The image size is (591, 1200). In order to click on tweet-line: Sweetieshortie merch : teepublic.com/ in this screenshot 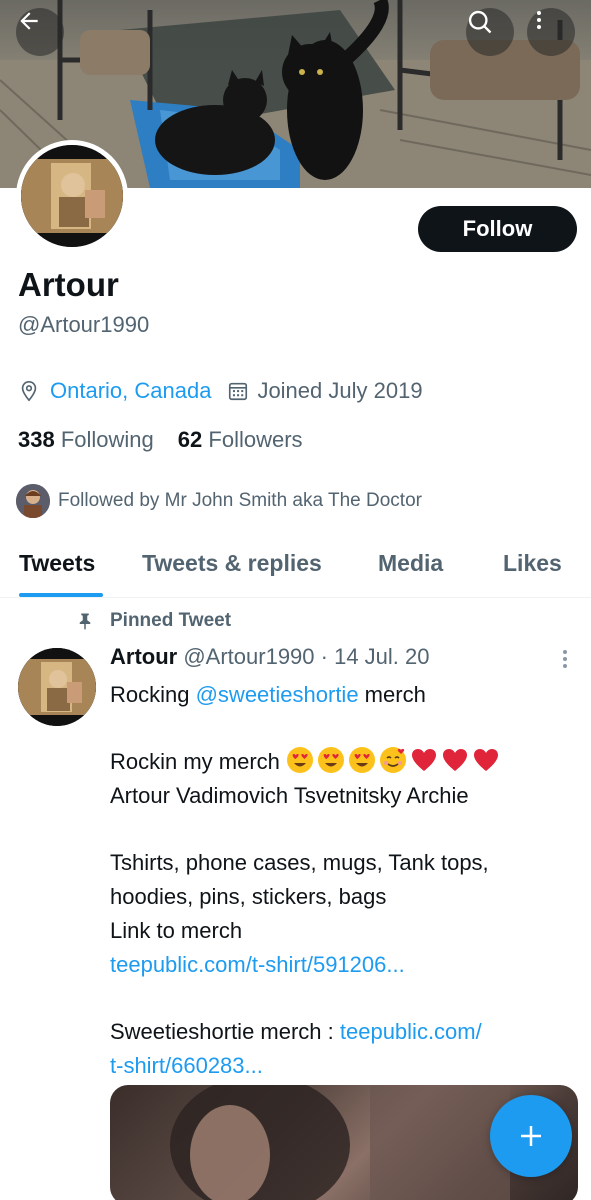, I will do `click(345, 1032)`.